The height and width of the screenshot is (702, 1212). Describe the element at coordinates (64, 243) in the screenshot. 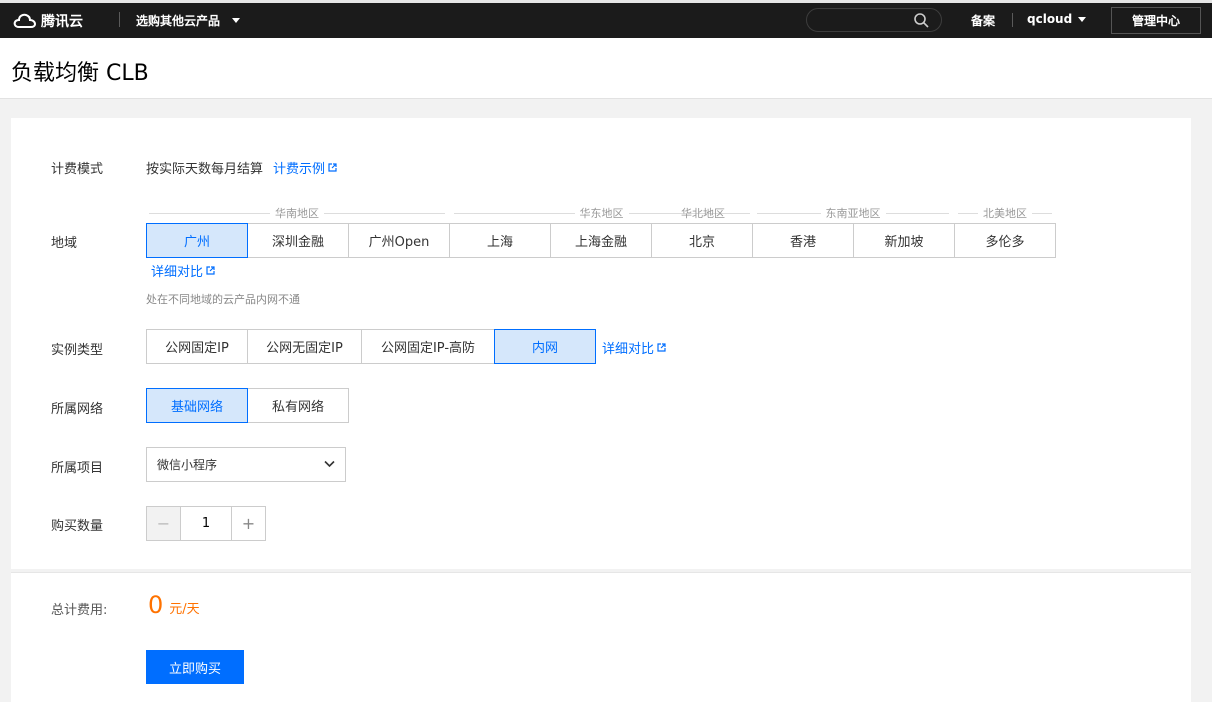

I see `region-label: 地域` at that location.